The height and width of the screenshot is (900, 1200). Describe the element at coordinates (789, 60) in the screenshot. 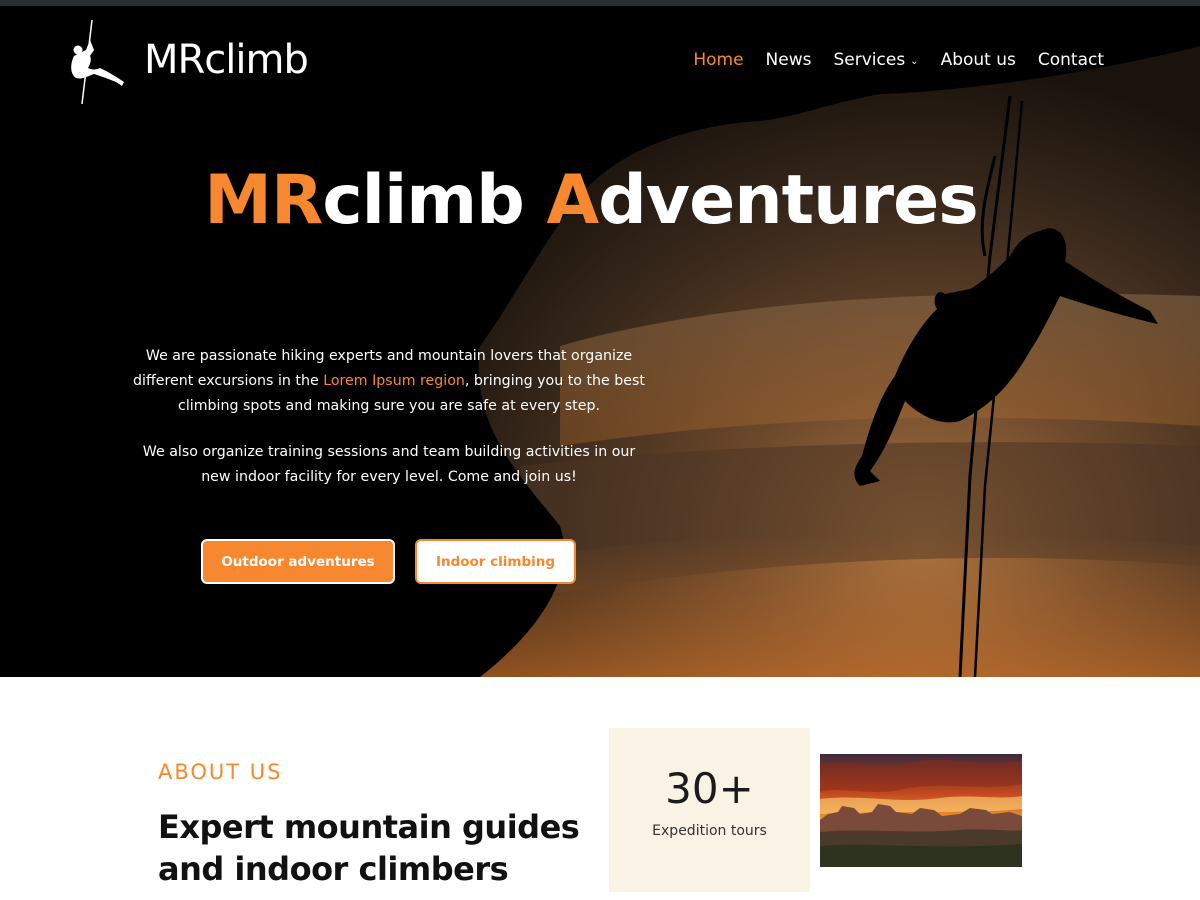

I see `nav-item-news: News` at that location.